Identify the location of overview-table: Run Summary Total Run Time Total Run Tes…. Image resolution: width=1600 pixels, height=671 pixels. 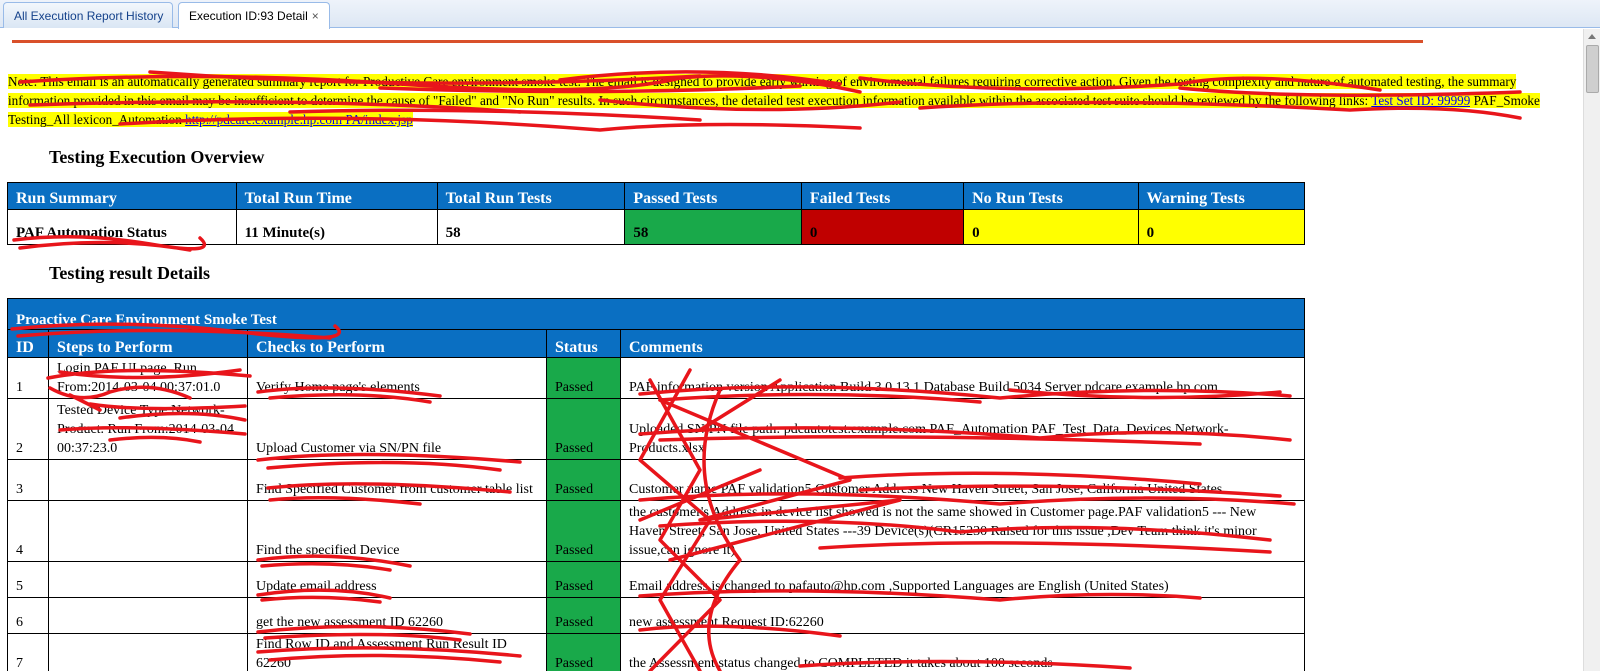
(656, 213).